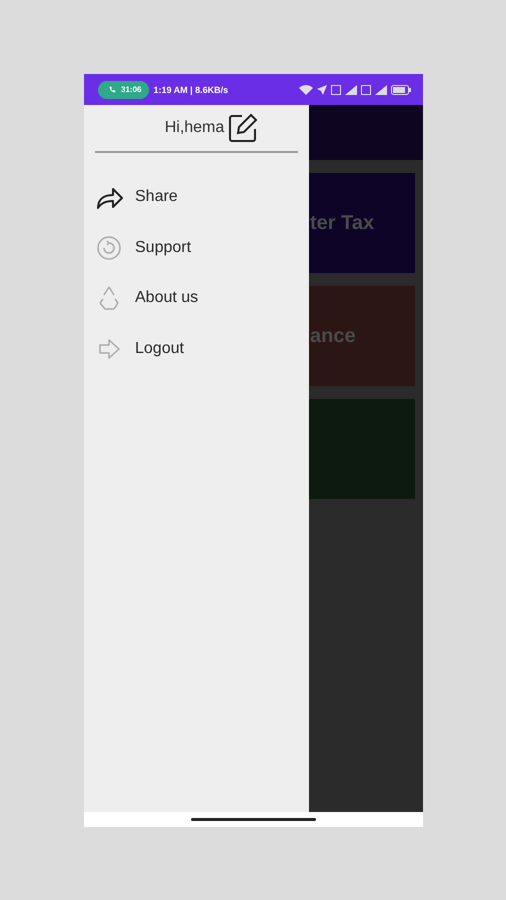  What do you see at coordinates (243, 128) in the screenshot?
I see `edit-icon` at bounding box center [243, 128].